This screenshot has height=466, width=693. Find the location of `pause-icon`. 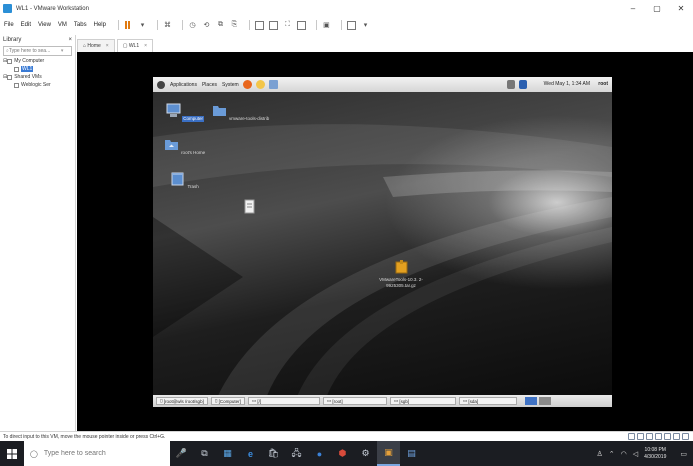

pause-icon is located at coordinates (128, 25).